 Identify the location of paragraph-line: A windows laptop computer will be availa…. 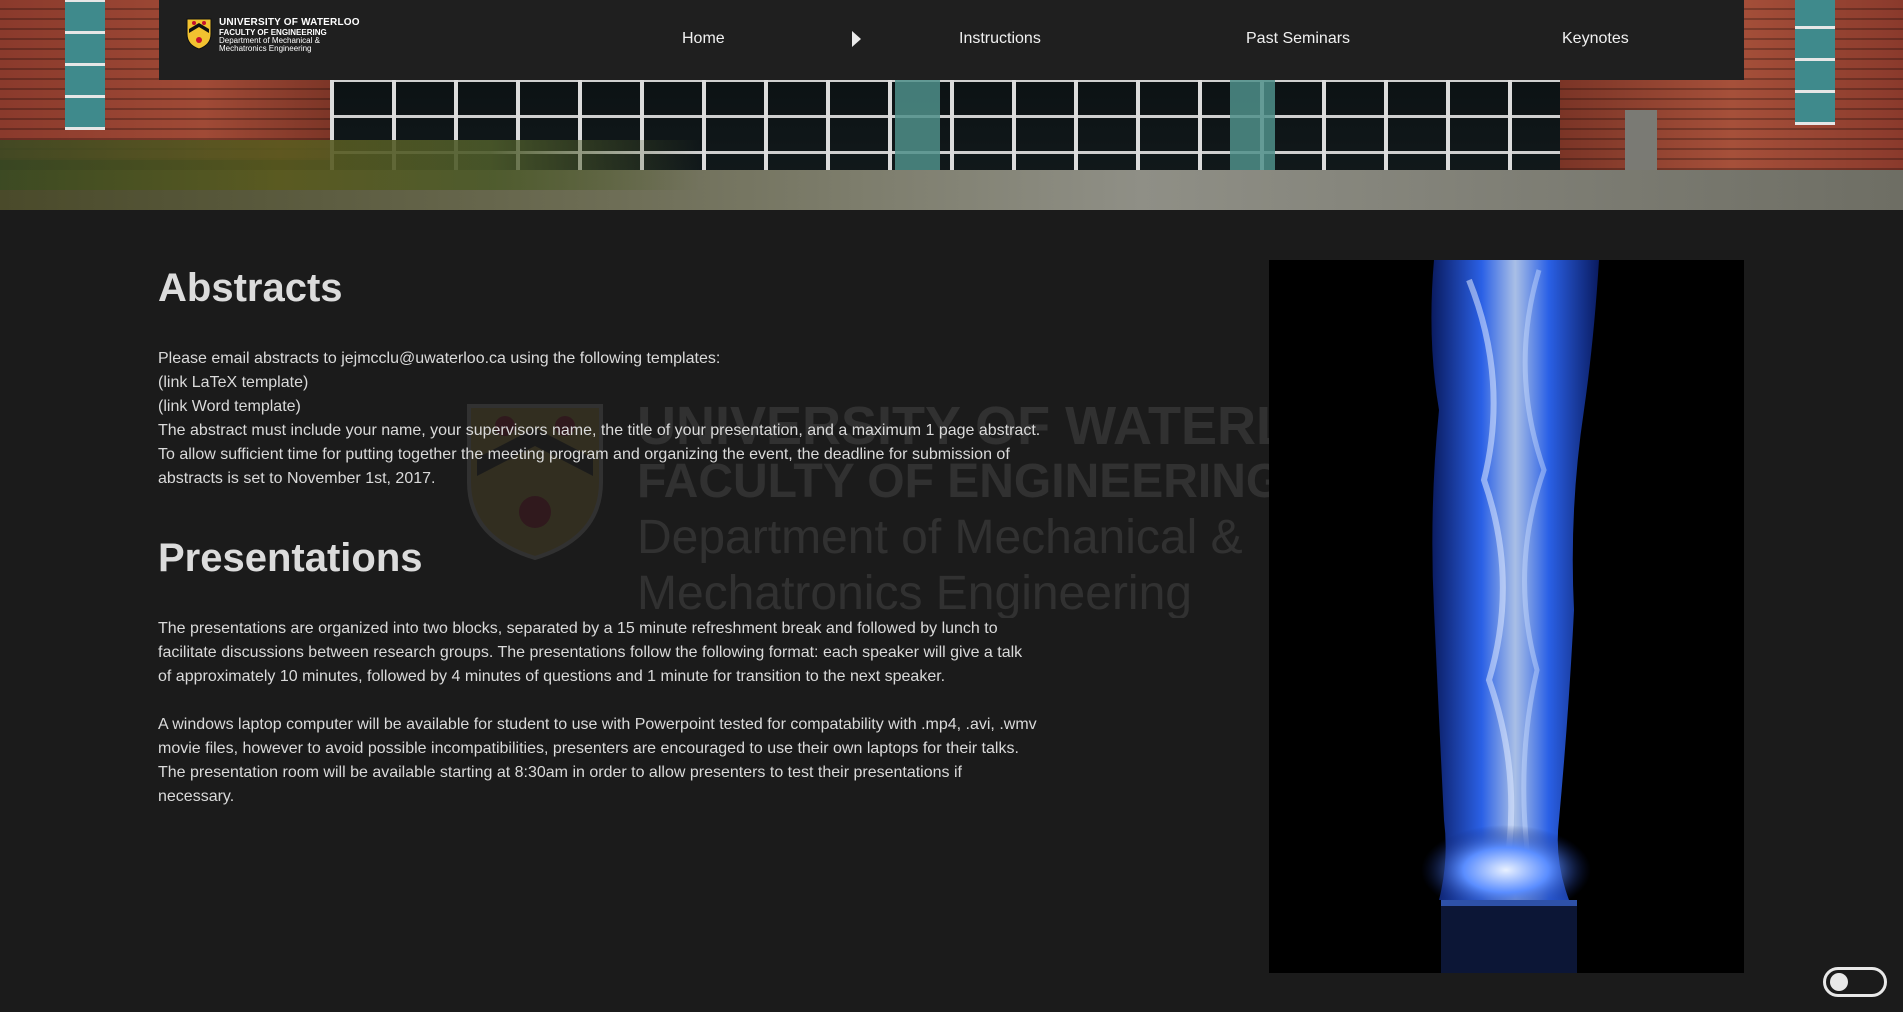
(597, 724).